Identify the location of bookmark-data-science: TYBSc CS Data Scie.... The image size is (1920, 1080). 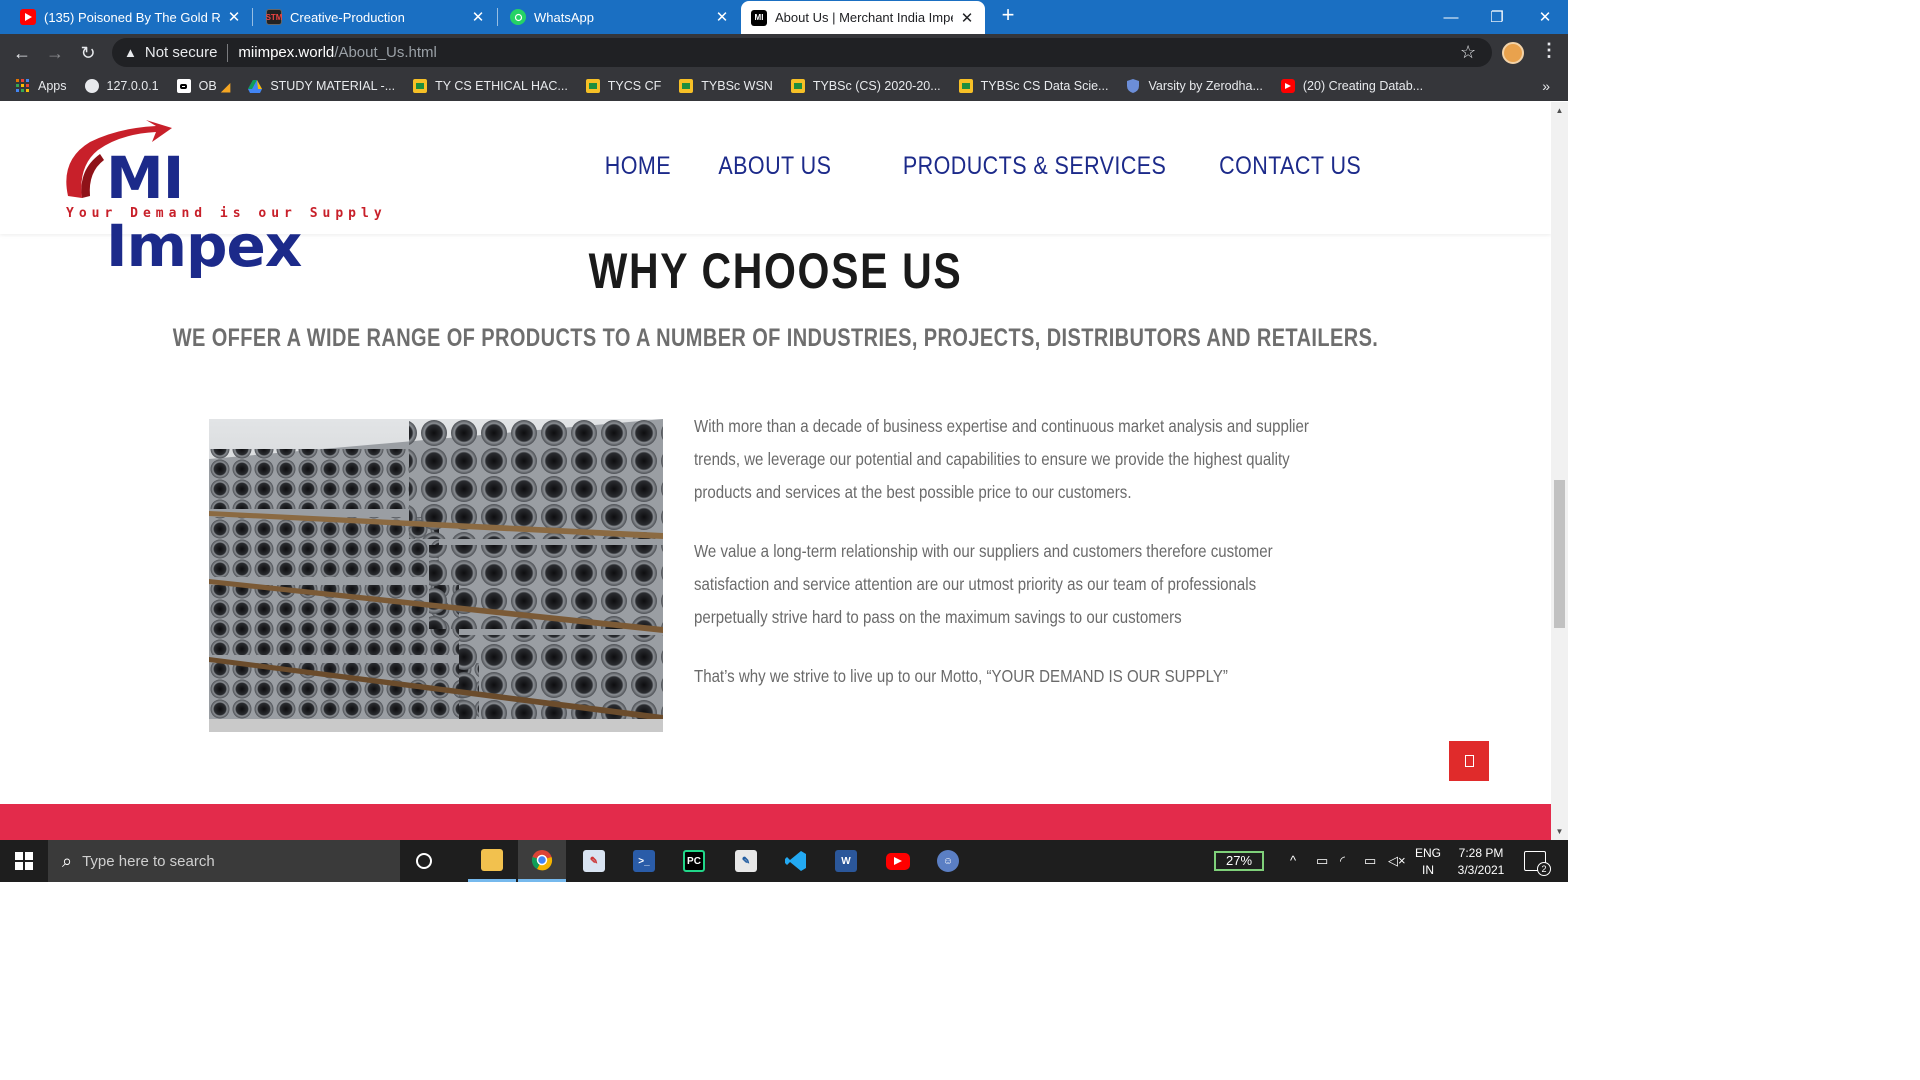
(1033, 86).